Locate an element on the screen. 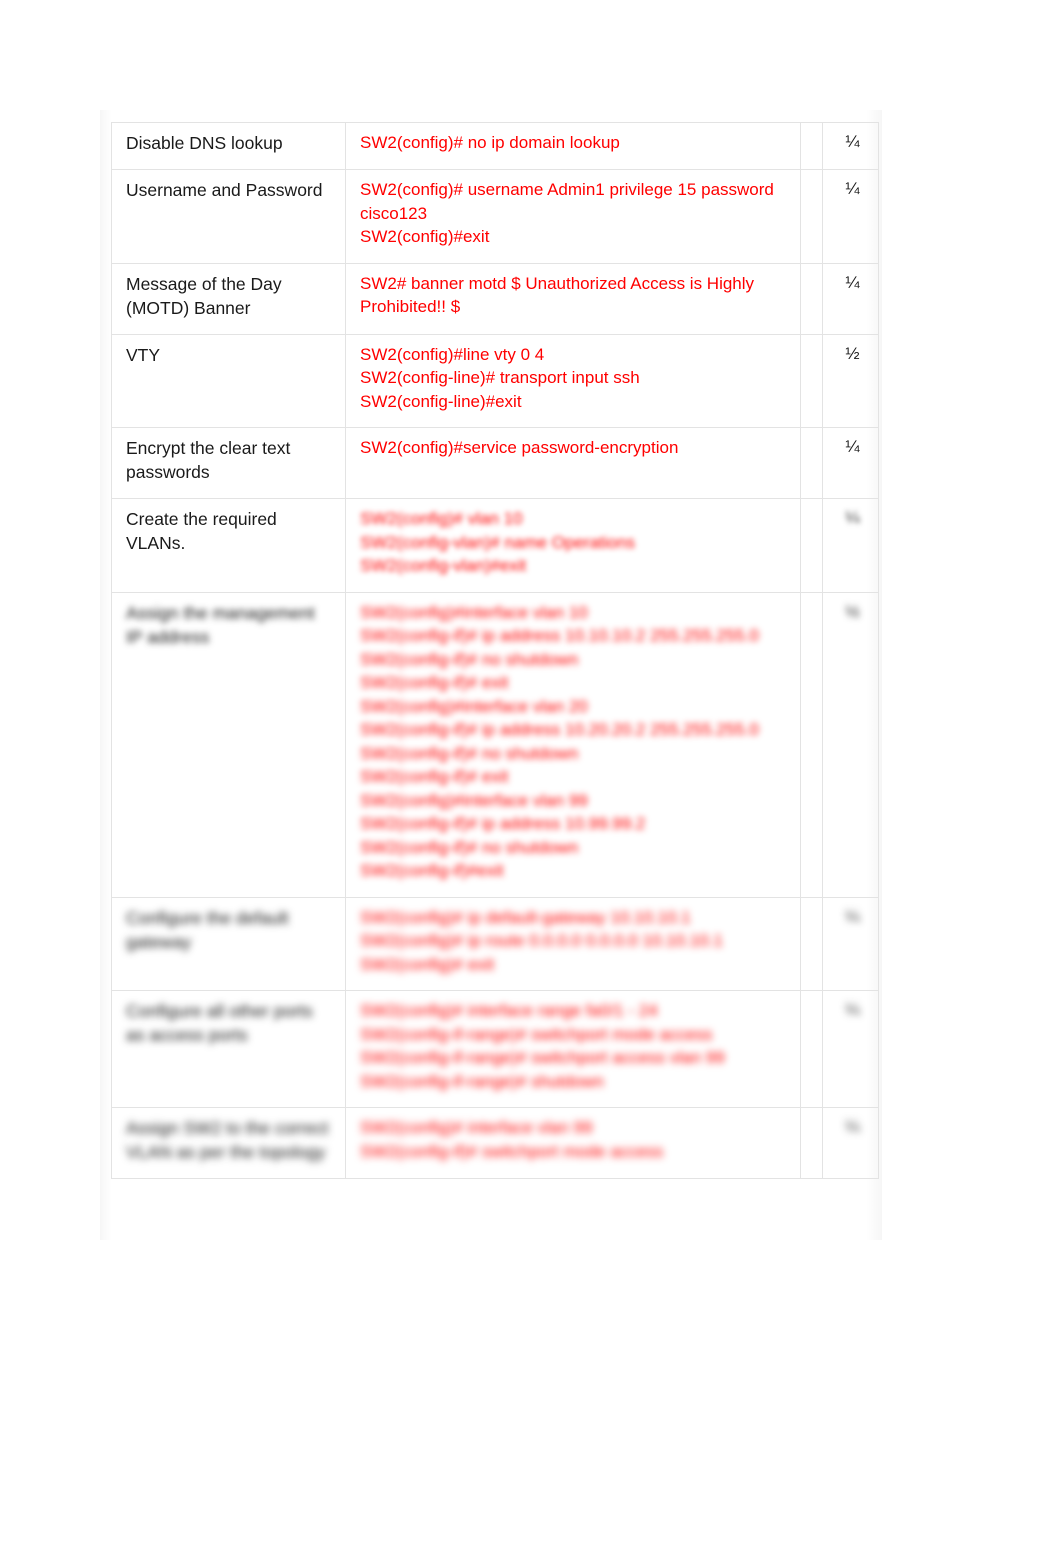 This screenshot has width=1062, height=1556. command-text: SW2(config)# no ip domain lookup is located at coordinates (573, 146).